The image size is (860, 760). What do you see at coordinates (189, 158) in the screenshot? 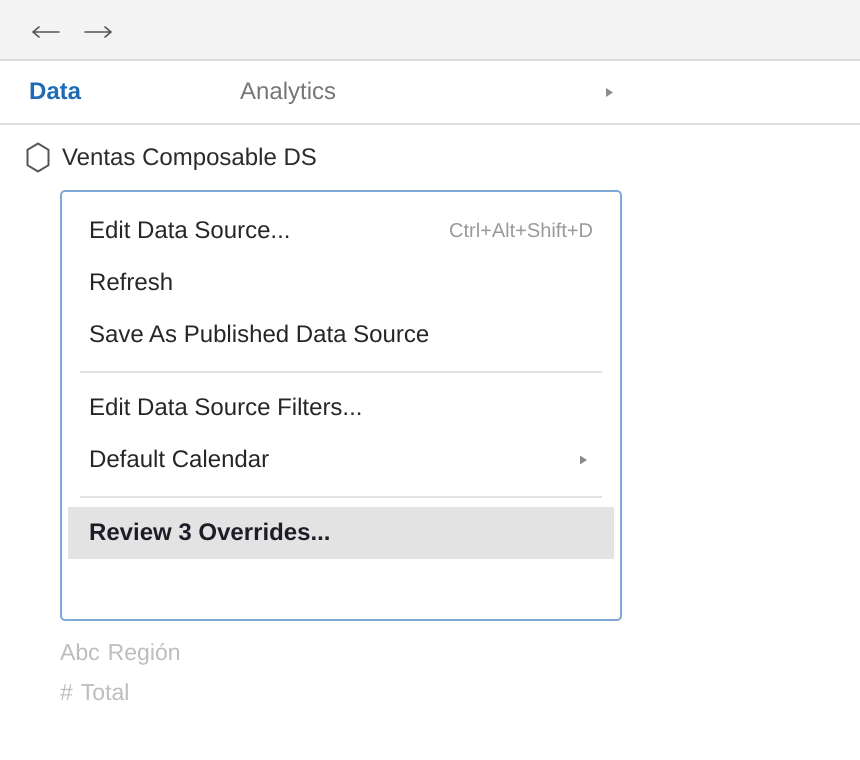
I see `data-source-name: Ventas Composable DS` at bounding box center [189, 158].